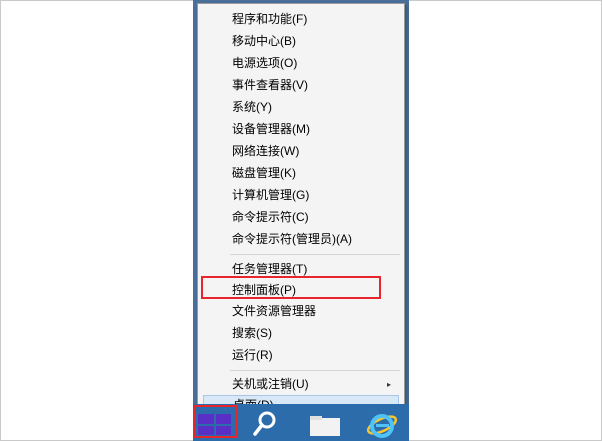  What do you see at coordinates (301, 19) in the screenshot?
I see `menu-item-programs-features: 程序和功能(F)` at bounding box center [301, 19].